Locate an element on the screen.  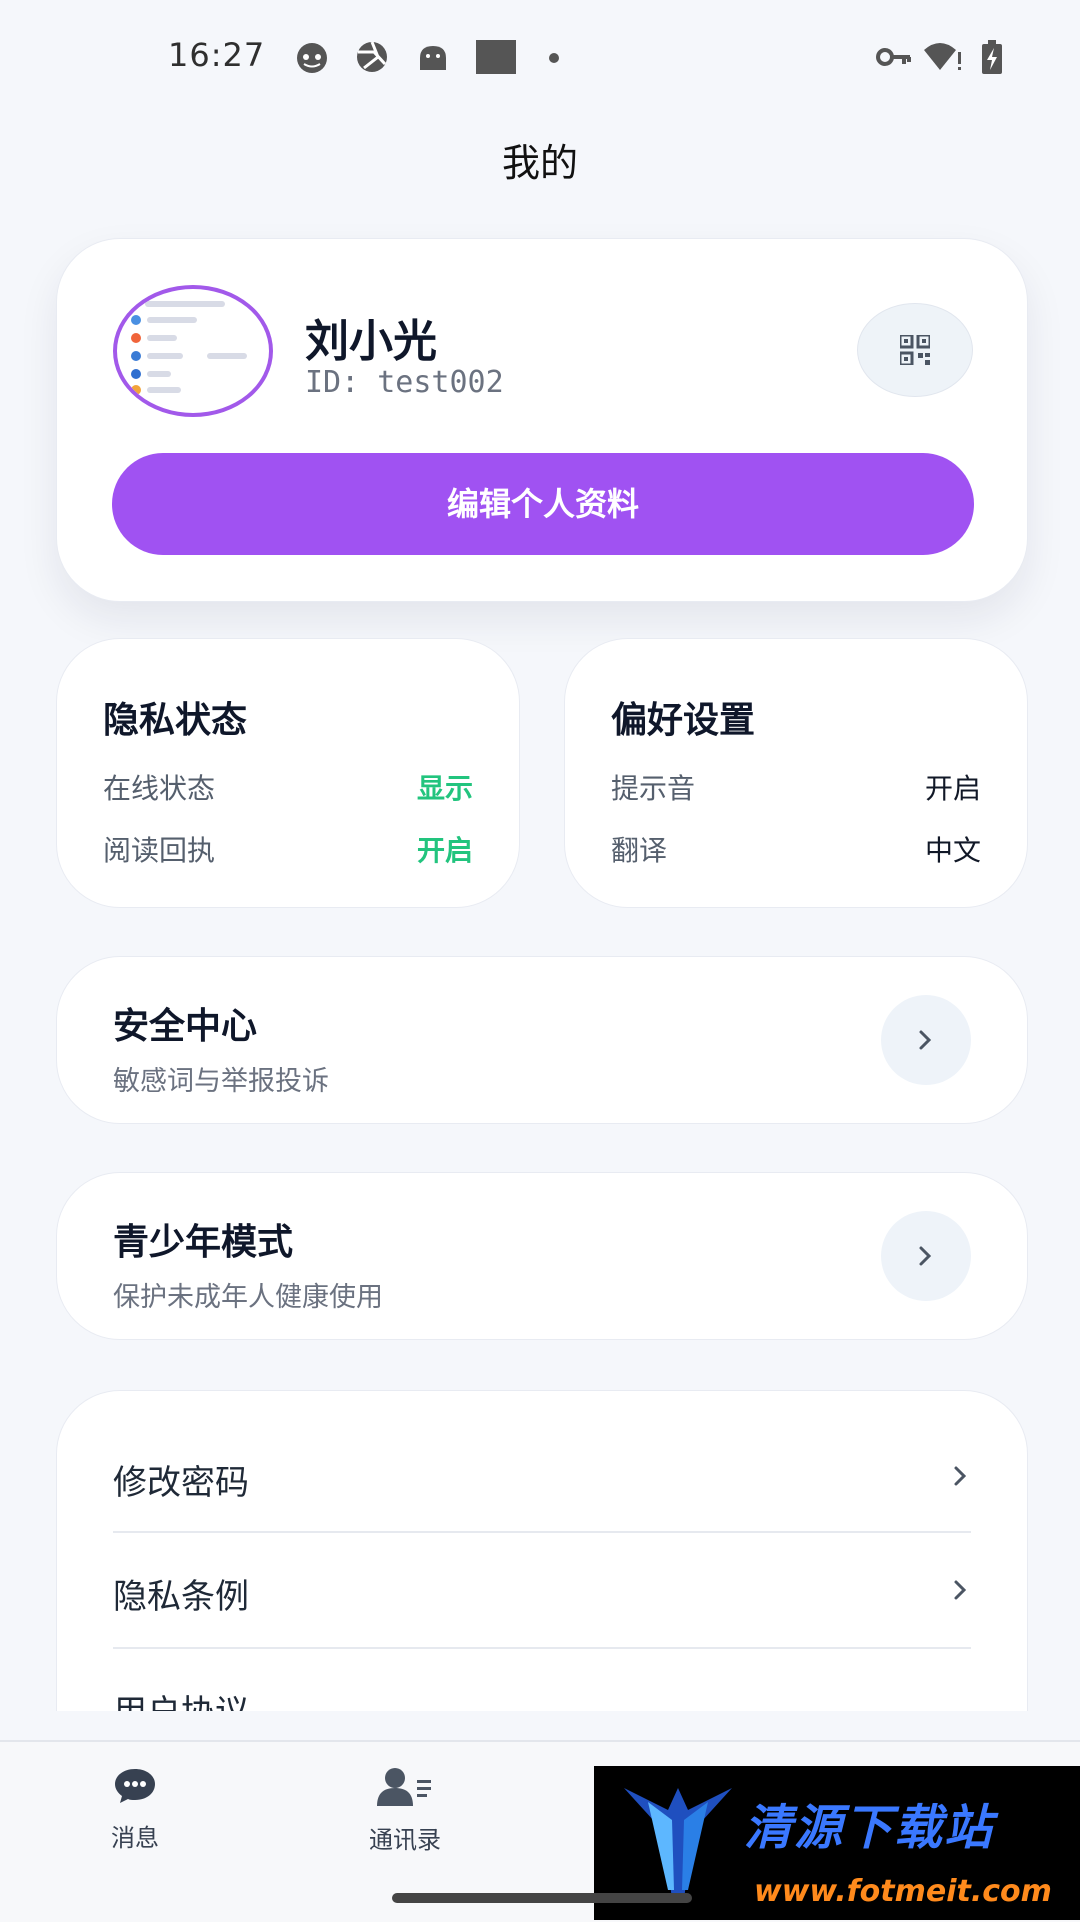
preferences-card: 偏好设置 提示音 开启 翻译 中文 is located at coordinates (796, 773).